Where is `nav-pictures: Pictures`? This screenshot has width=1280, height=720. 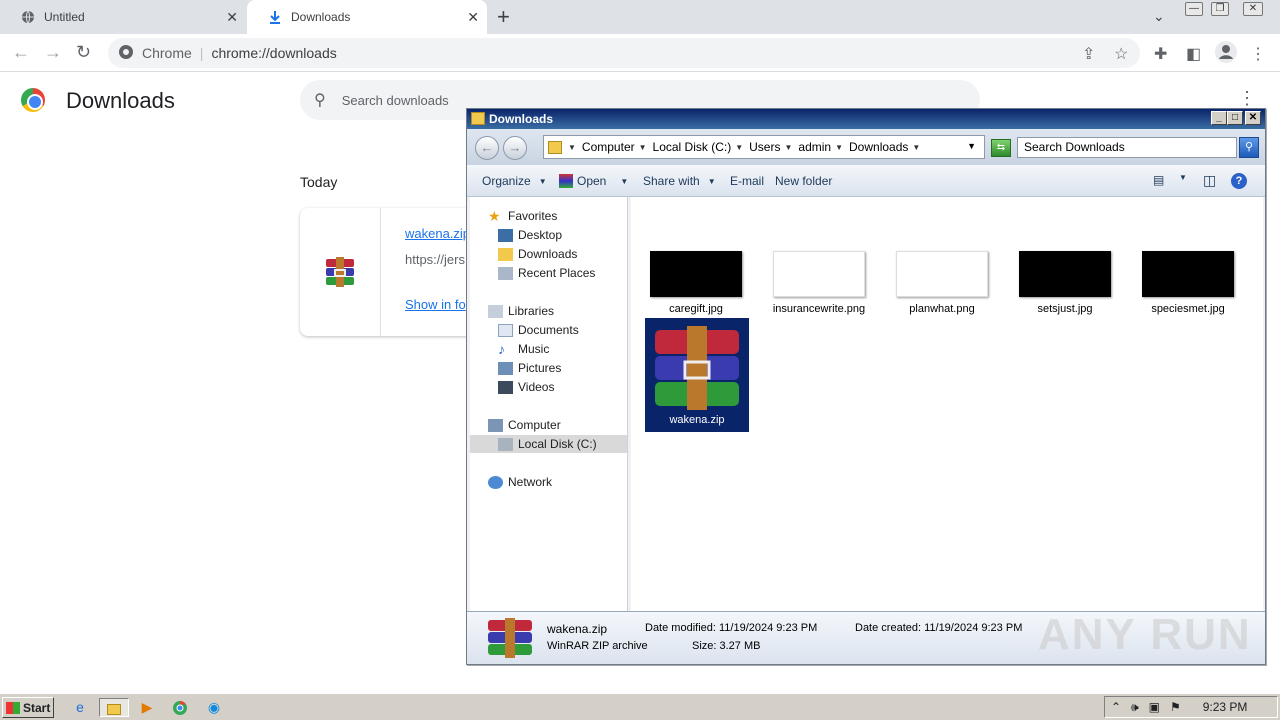 nav-pictures: Pictures is located at coordinates (529, 368).